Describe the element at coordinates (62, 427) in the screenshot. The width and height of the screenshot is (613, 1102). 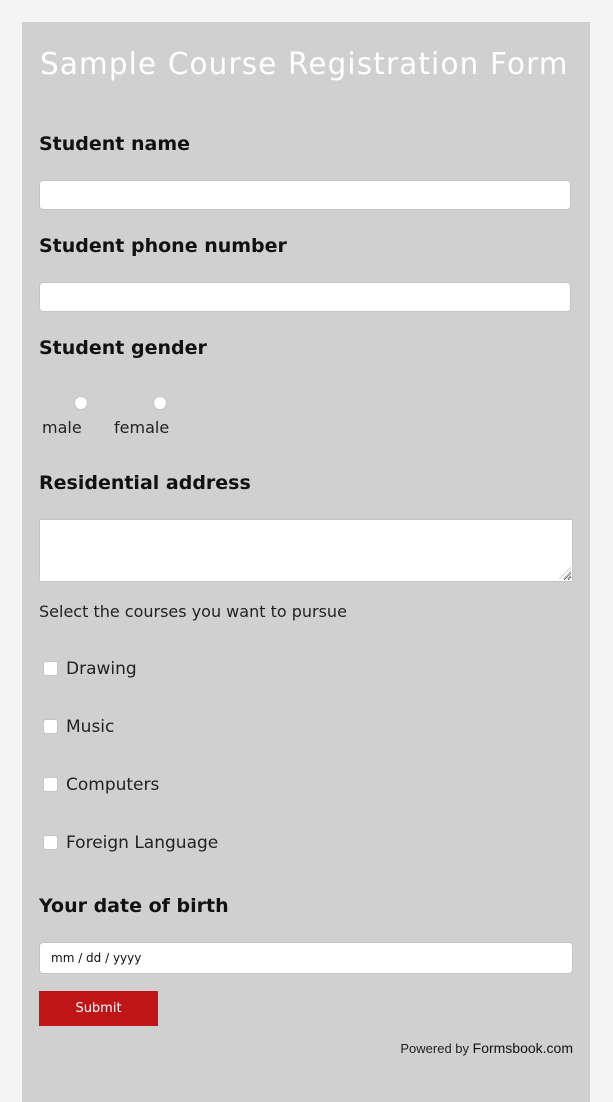
I see `gender-male-label: male` at that location.